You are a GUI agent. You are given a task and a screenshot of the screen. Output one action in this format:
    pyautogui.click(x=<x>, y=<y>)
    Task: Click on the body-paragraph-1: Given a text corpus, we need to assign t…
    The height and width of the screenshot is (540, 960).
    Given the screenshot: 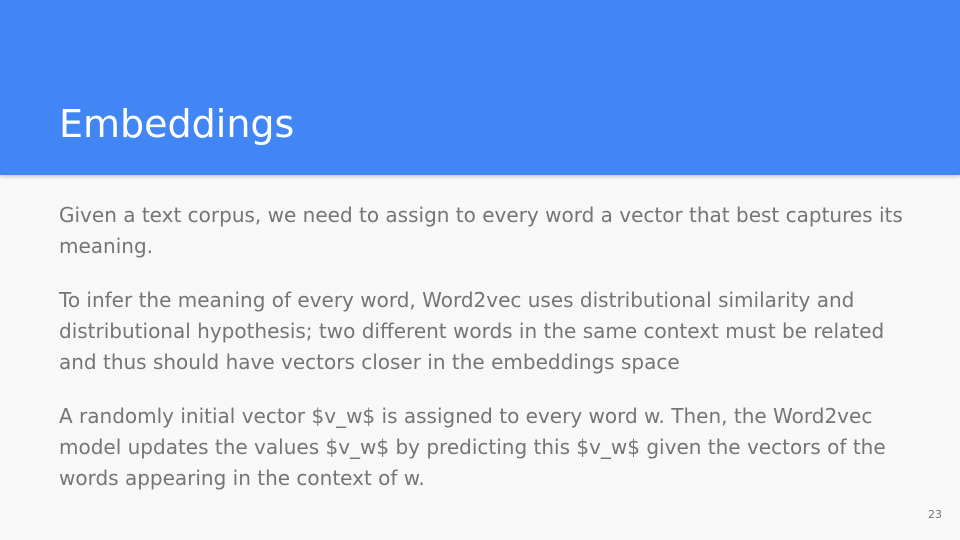 What is the action you would take?
    pyautogui.click(x=481, y=230)
    